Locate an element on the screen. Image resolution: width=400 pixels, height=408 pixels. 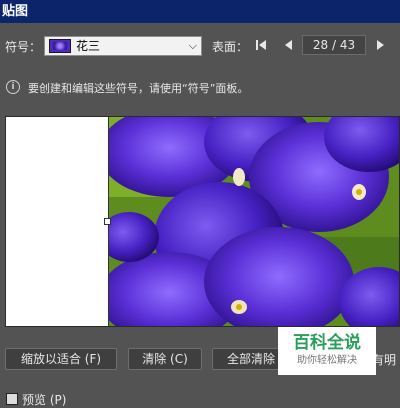
preview-checkbox is located at coordinates (12, 399).